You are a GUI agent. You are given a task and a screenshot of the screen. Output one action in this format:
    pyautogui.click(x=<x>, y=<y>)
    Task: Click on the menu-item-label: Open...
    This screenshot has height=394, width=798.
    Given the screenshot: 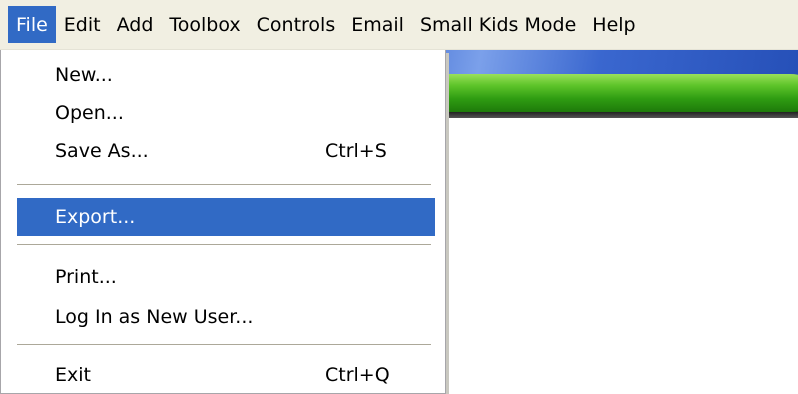 What is the action you would take?
    pyautogui.click(x=89, y=113)
    